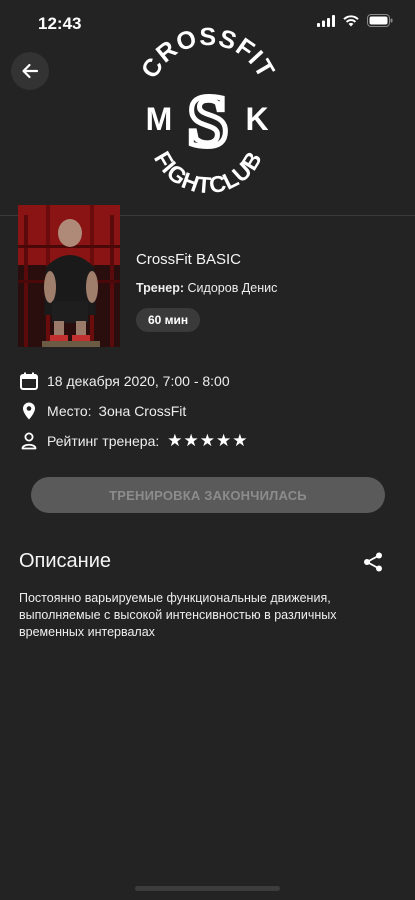  I want to click on person-icon, so click(29, 441).